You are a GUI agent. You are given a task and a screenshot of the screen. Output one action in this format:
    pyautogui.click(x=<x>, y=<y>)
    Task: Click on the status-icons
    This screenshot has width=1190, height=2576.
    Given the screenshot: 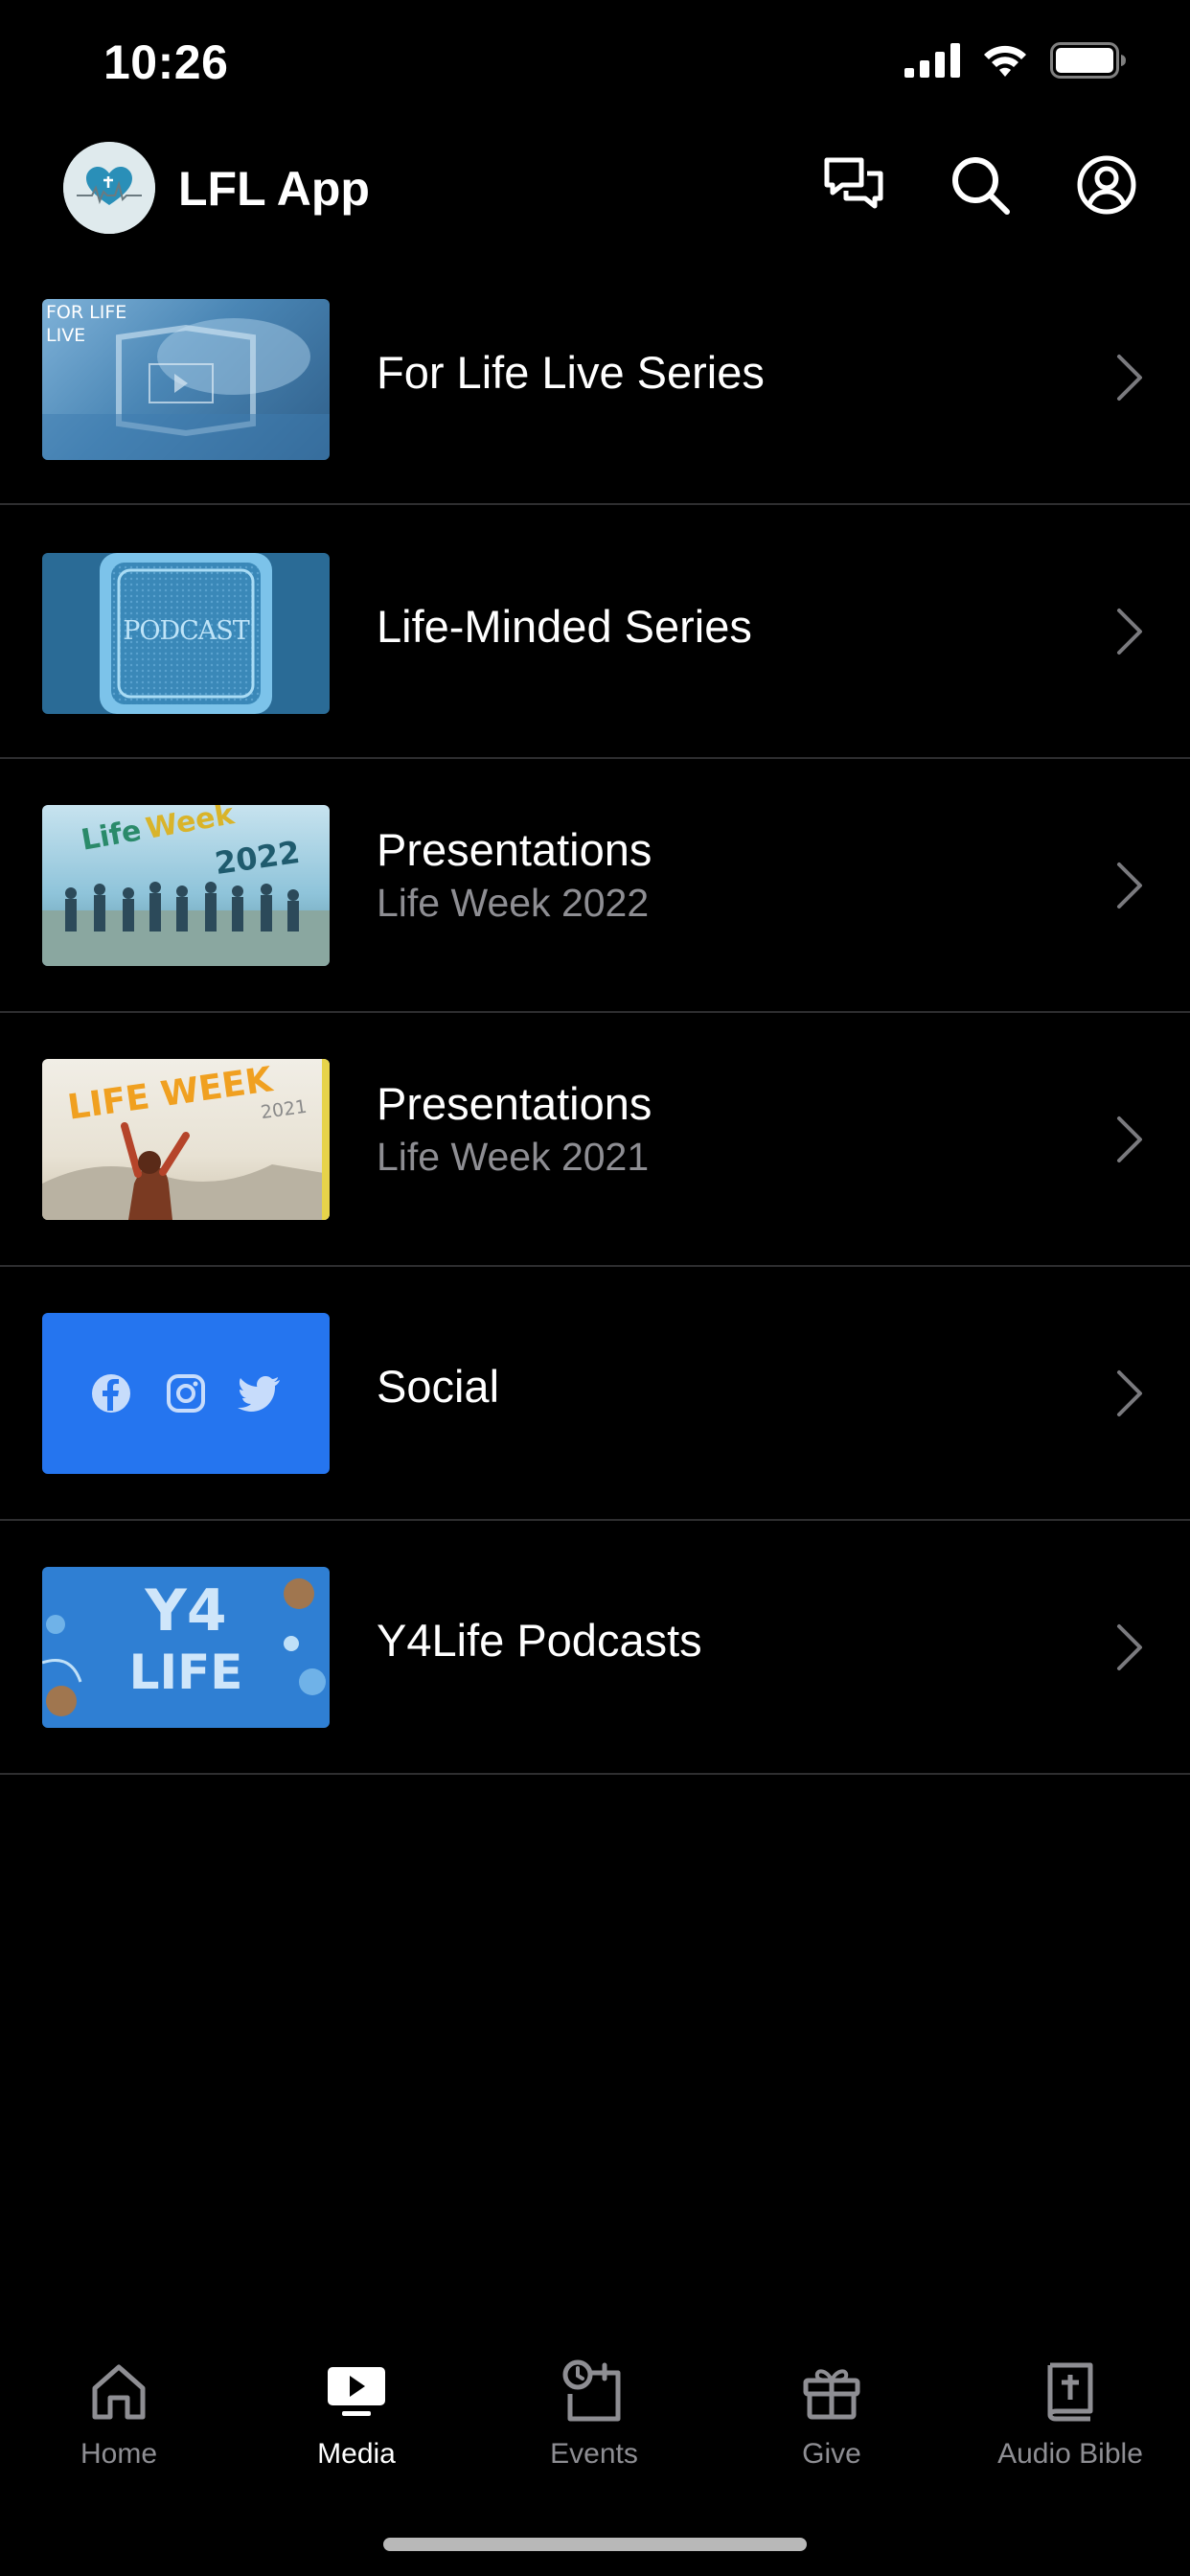 What is the action you would take?
    pyautogui.click(x=1015, y=60)
    